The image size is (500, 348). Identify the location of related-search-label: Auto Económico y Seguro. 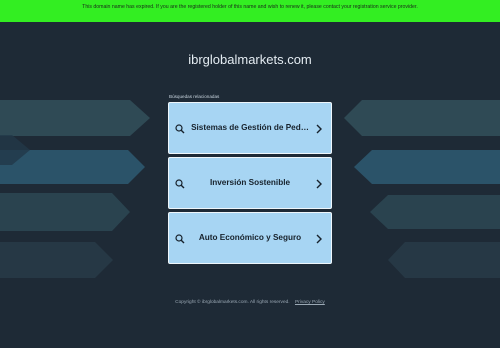
(250, 237).